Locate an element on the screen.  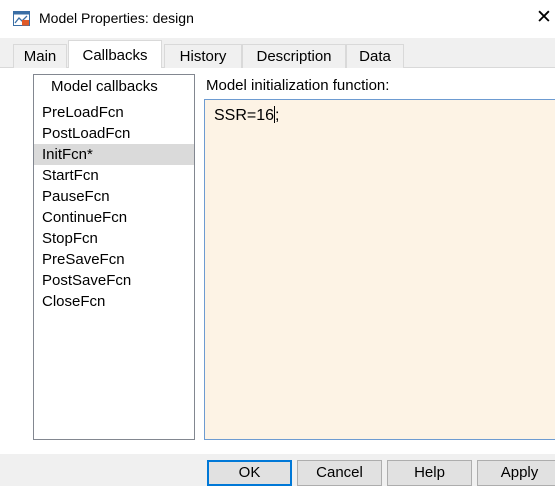
callback-item-presavefcn: PreSaveFcn is located at coordinates (114, 259).